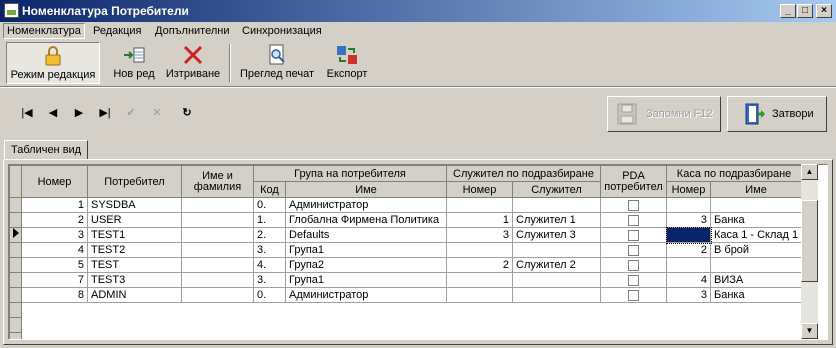  What do you see at coordinates (366, 265) in the screenshot?
I see `cell-group-name: Група2` at bounding box center [366, 265].